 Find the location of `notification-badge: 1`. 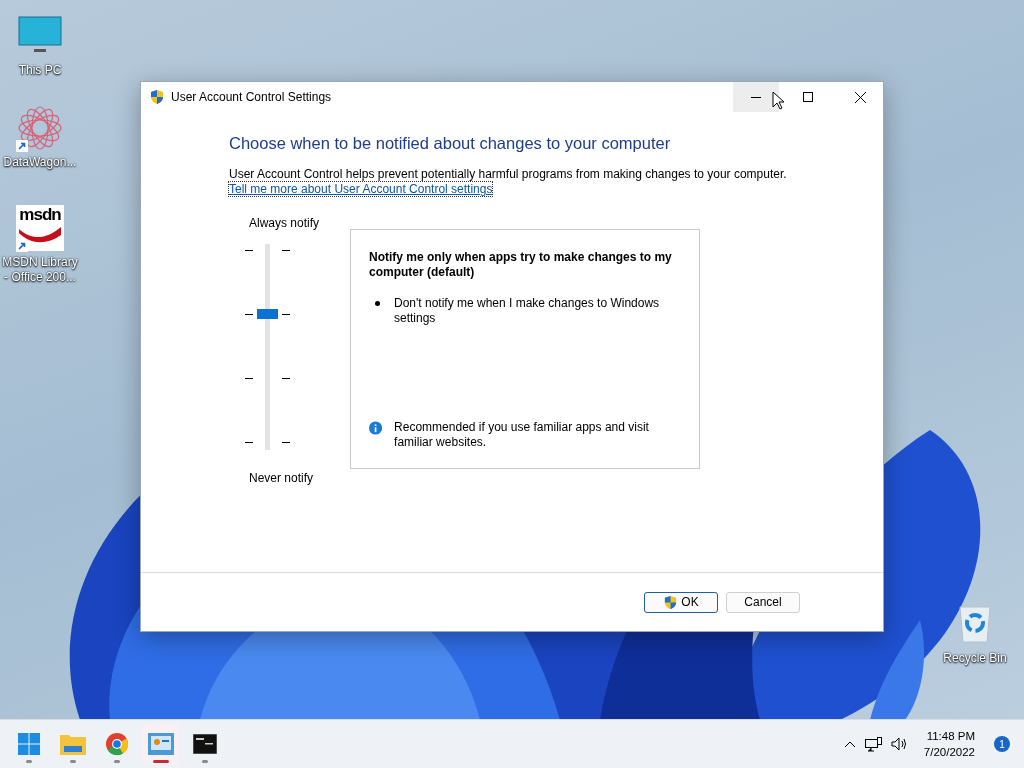

notification-badge: 1 is located at coordinates (1002, 744).